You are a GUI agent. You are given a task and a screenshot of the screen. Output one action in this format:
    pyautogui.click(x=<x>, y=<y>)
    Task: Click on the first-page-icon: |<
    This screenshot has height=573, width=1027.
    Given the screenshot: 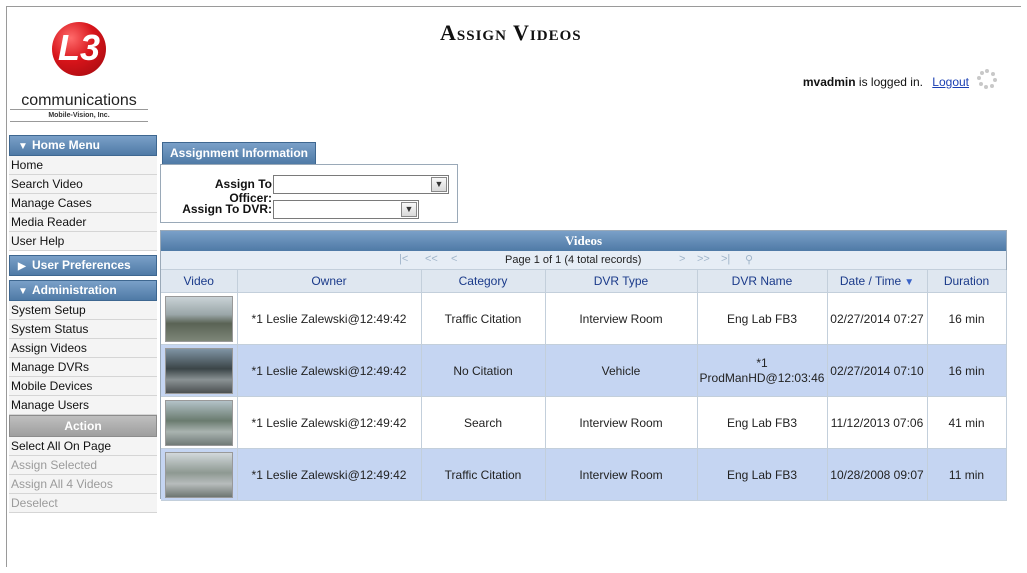 What is the action you would take?
    pyautogui.click(x=403, y=259)
    